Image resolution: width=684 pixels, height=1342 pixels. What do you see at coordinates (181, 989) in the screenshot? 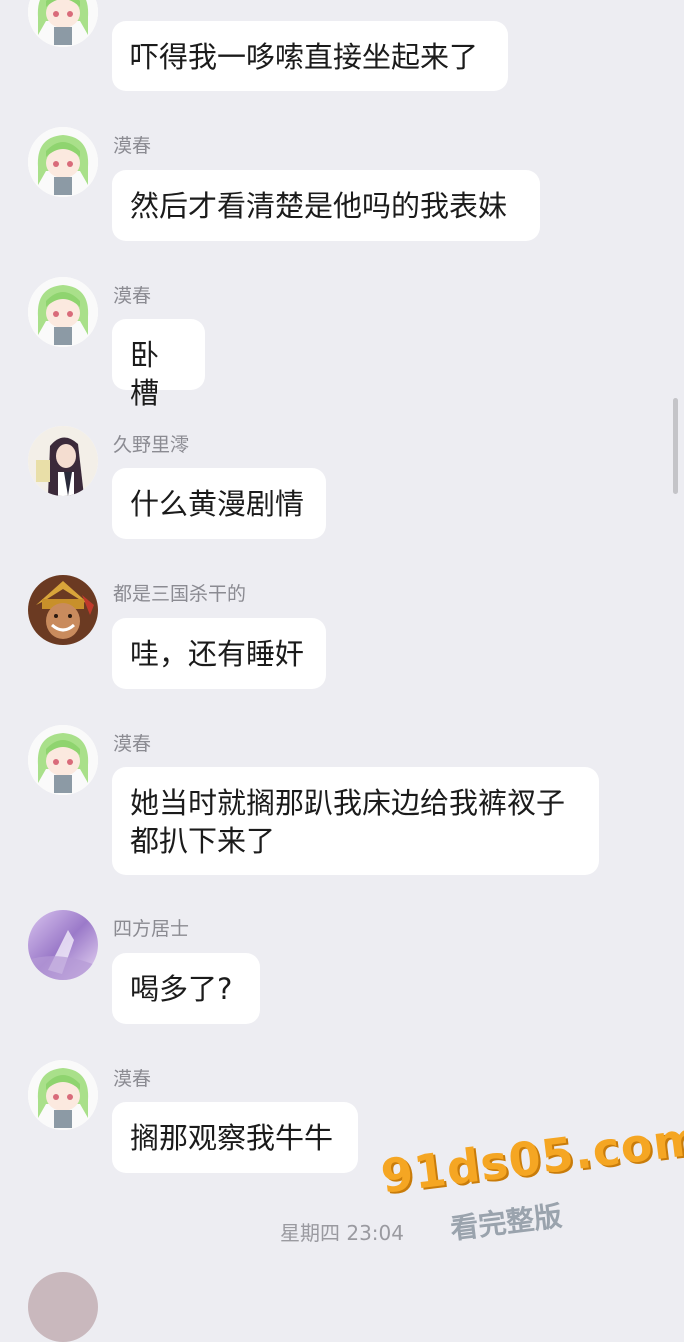
I see `message-text: 喝多了?` at bounding box center [181, 989].